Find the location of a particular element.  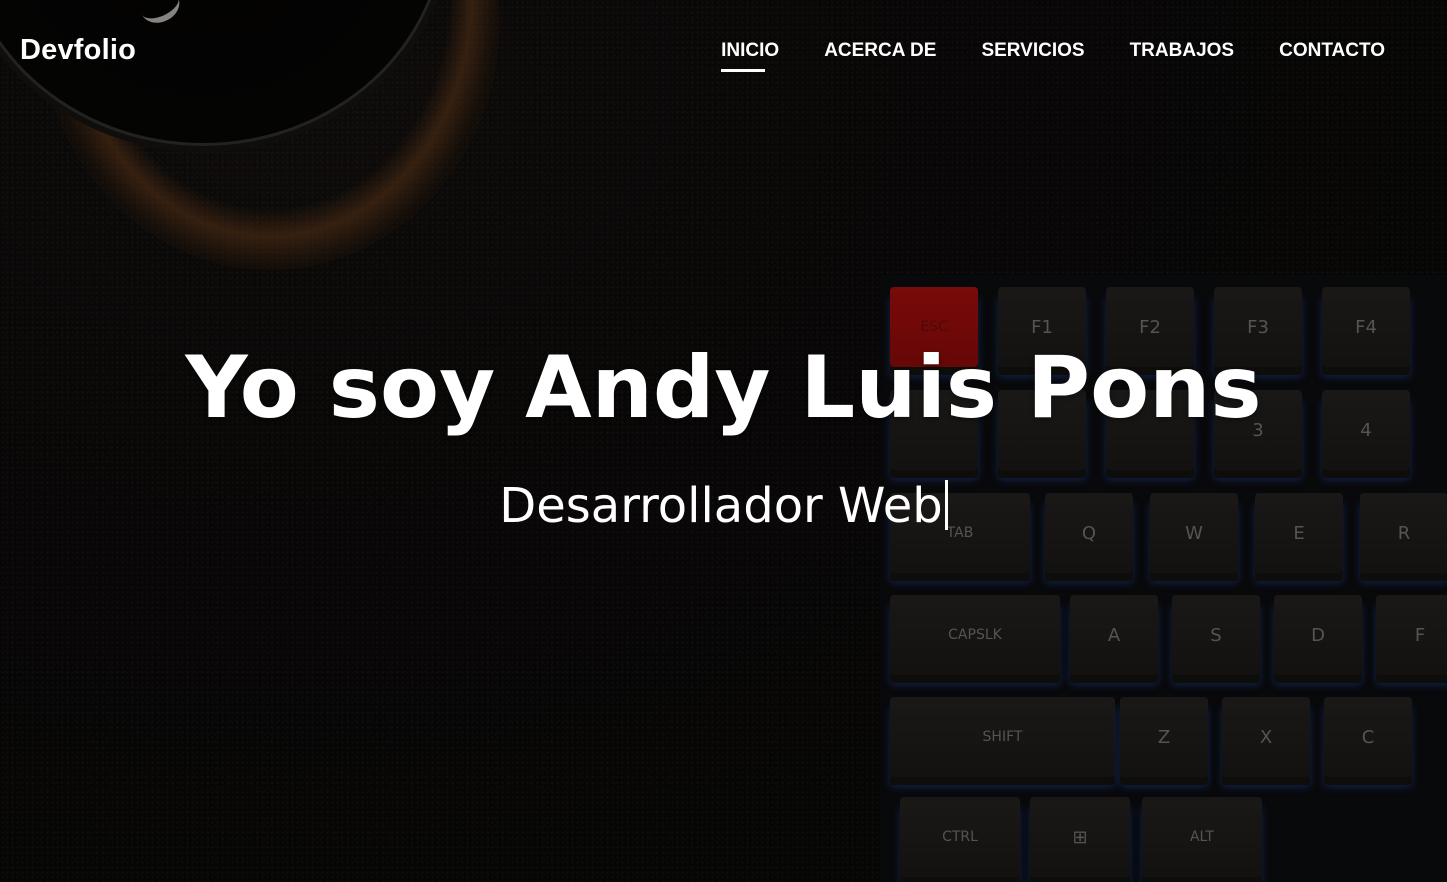

brand-logo: Devfolio is located at coordinates (78, 50).